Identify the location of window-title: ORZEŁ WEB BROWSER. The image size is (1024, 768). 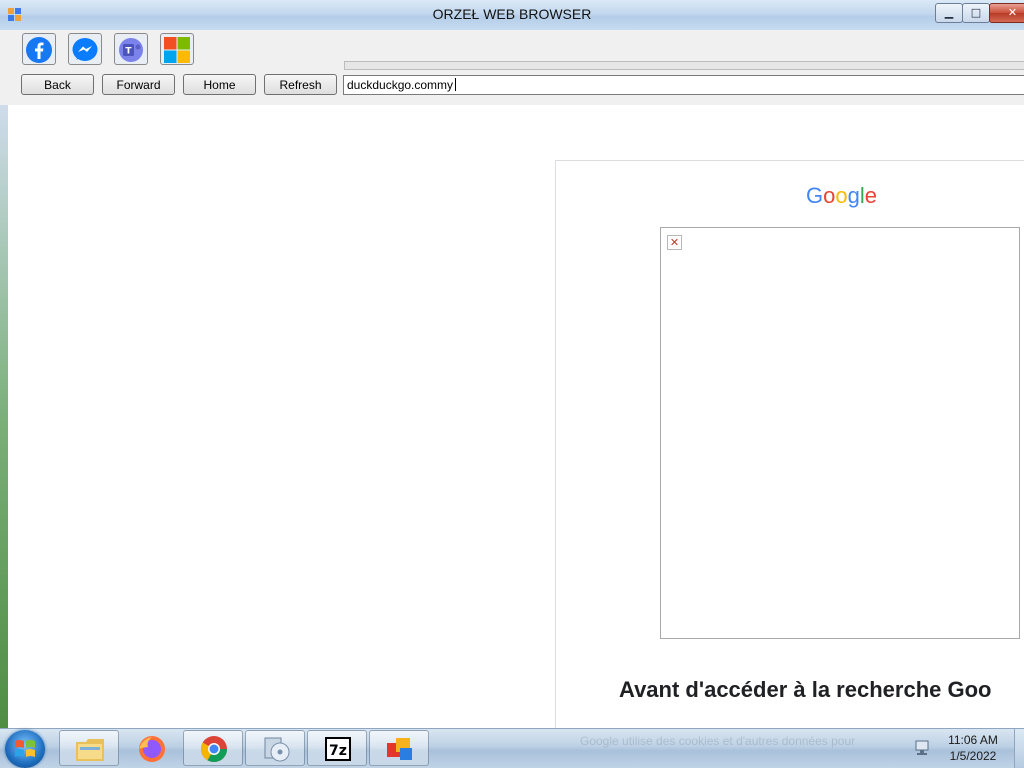
(512, 14).